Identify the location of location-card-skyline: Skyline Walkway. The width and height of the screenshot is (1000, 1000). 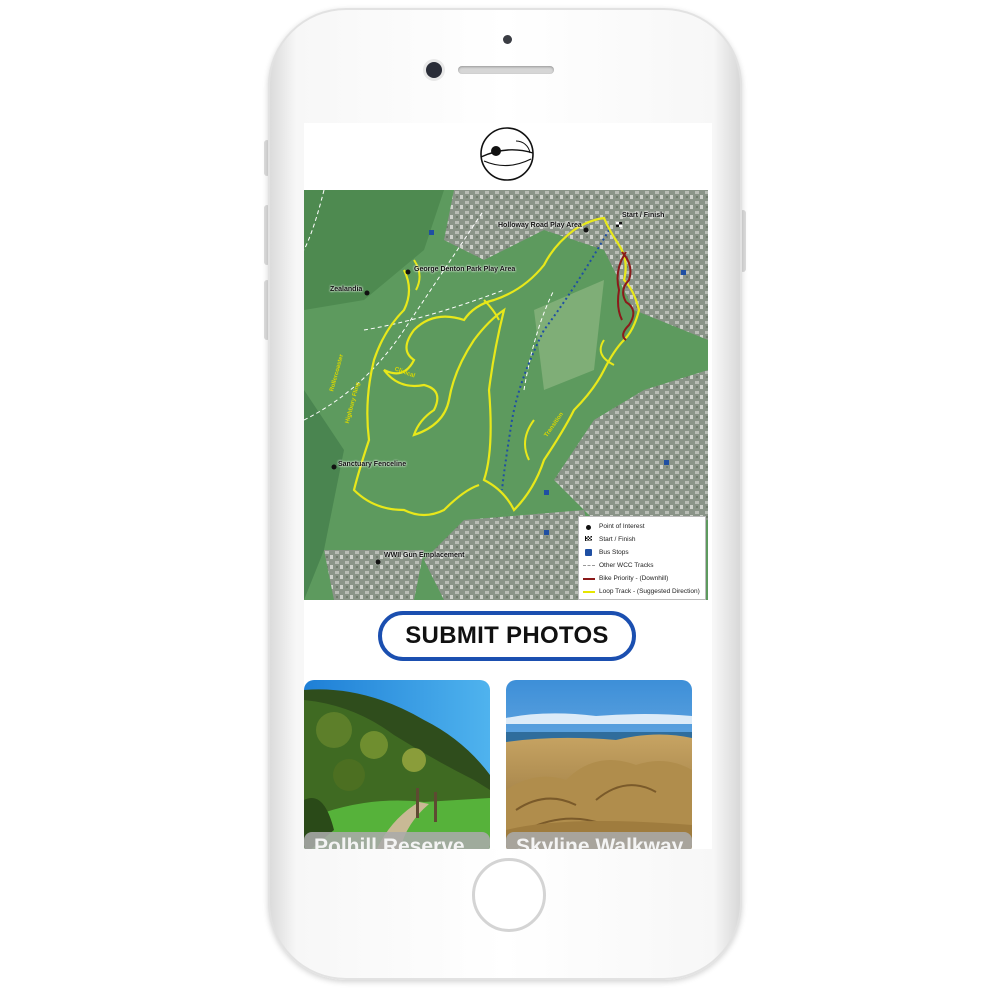
(599, 764).